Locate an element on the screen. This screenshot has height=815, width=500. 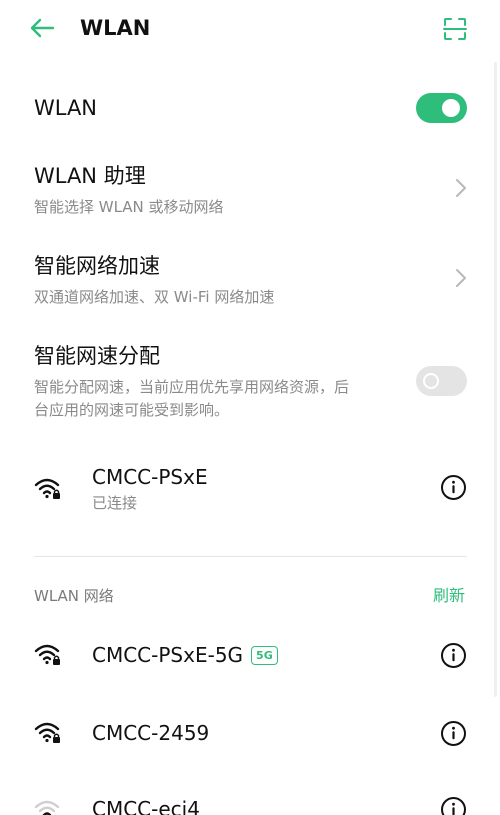
connected-network-status: 已连接 is located at coordinates (115, 503).